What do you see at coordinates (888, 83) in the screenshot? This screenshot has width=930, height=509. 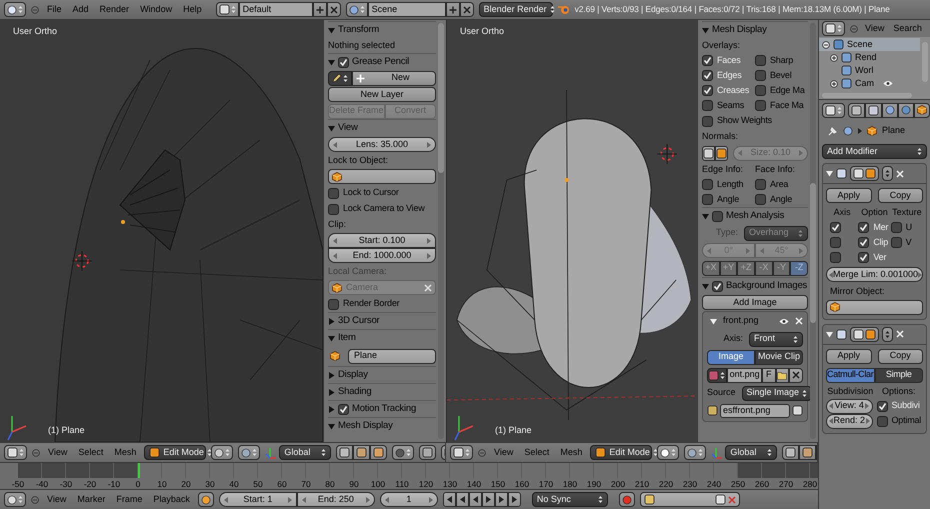 I see `eye-icon` at bounding box center [888, 83].